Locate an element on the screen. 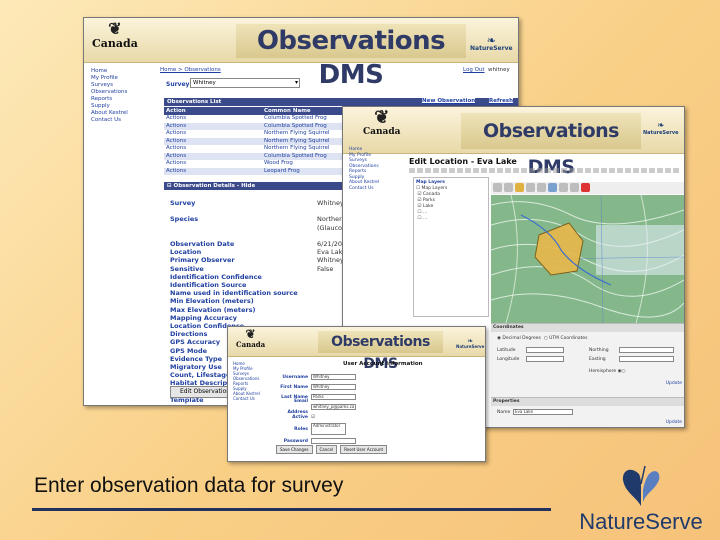 Image resolution: width=720 pixels, height=540 pixels. natureserve-wordmark: NatureServe is located at coordinates (641, 521).